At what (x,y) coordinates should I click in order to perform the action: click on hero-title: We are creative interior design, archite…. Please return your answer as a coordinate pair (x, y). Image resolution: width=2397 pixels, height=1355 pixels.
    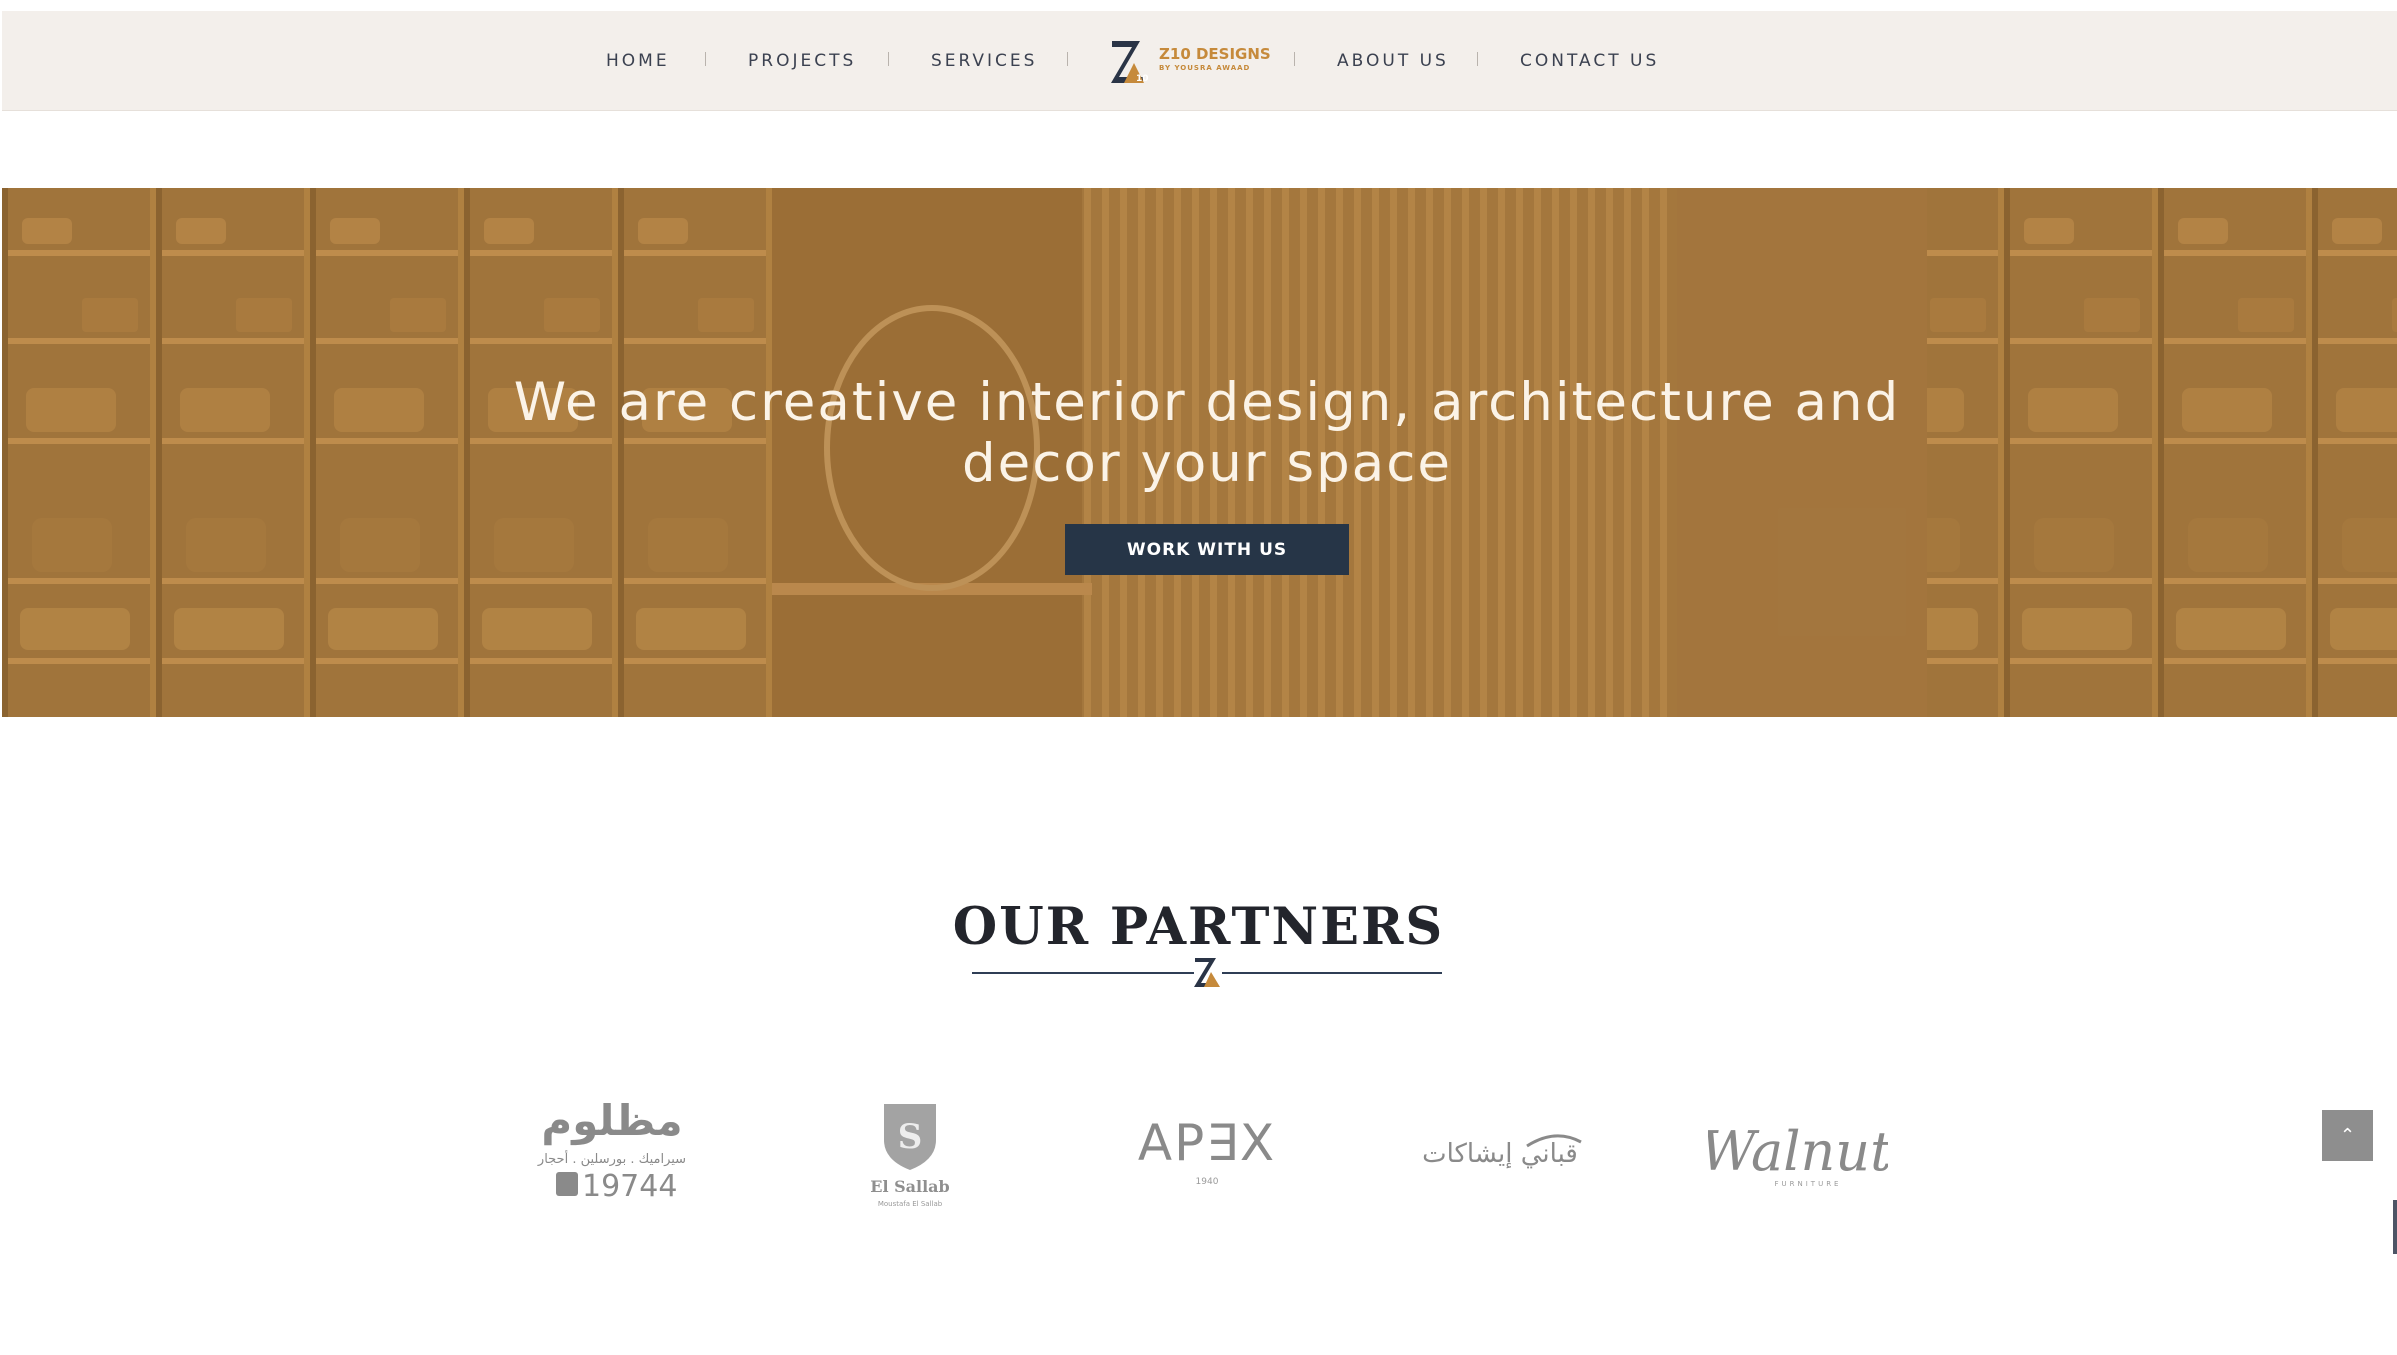
    Looking at the image, I should click on (1207, 432).